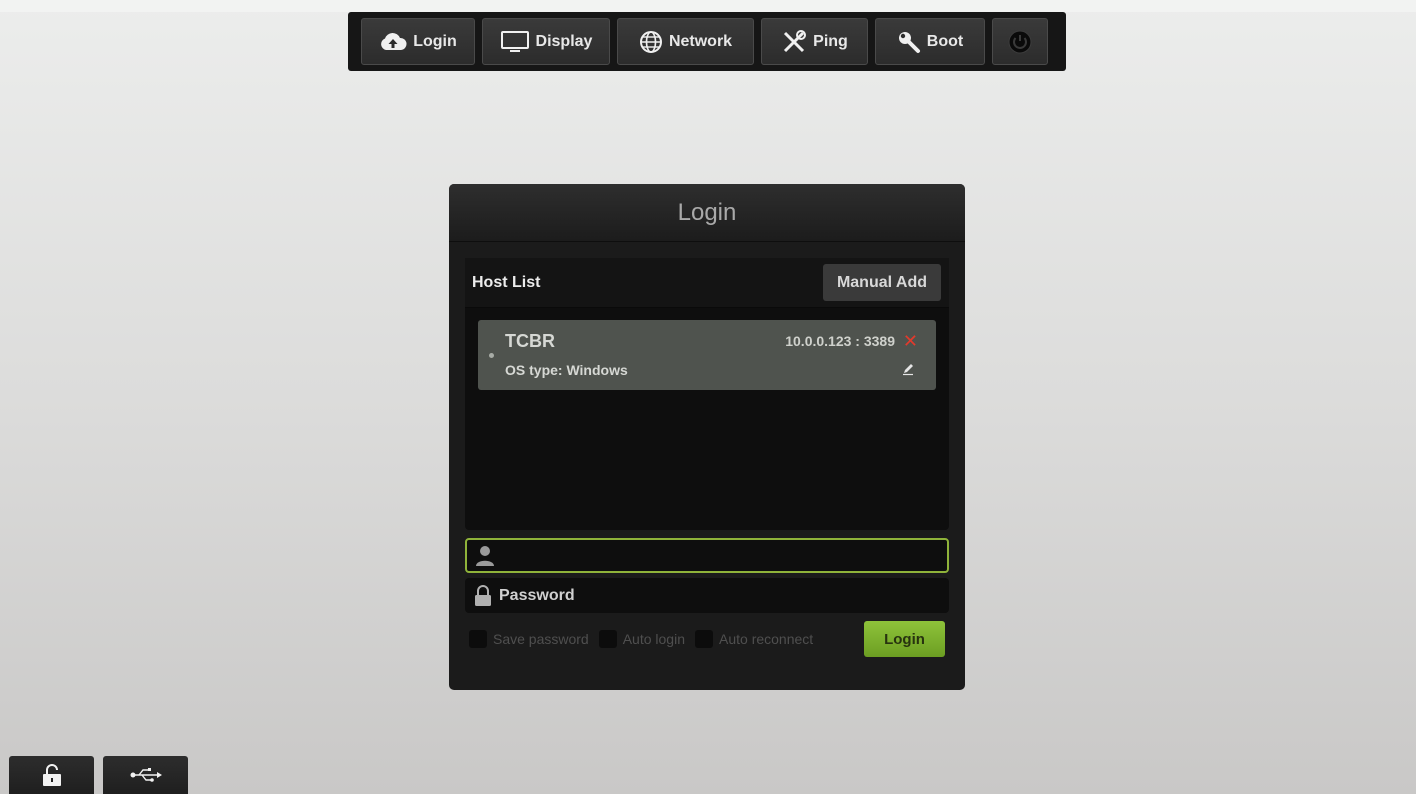  I want to click on host-list-header: Host List Manual Add, so click(707, 283).